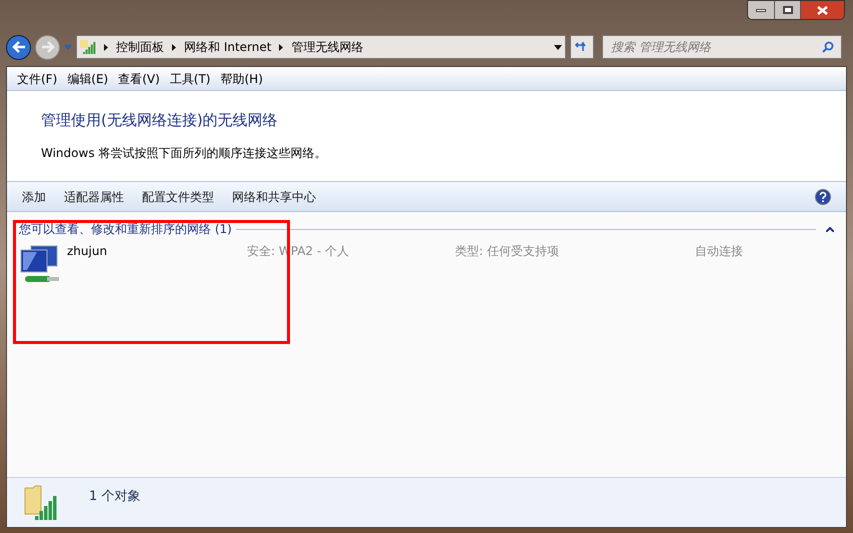 The image size is (853, 533). What do you see at coordinates (114, 497) in the screenshot?
I see `status-text: 1 个对象` at bounding box center [114, 497].